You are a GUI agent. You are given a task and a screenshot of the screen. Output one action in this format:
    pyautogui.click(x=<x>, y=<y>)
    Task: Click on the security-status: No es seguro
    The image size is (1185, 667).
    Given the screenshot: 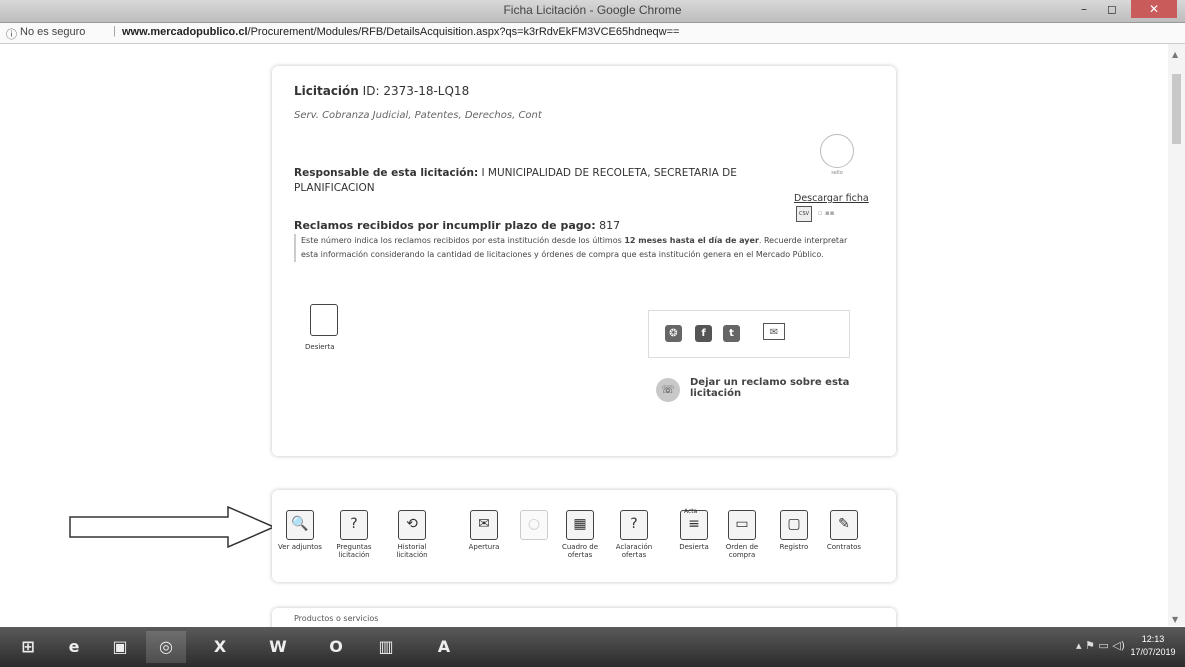 What is the action you would take?
    pyautogui.click(x=52, y=32)
    